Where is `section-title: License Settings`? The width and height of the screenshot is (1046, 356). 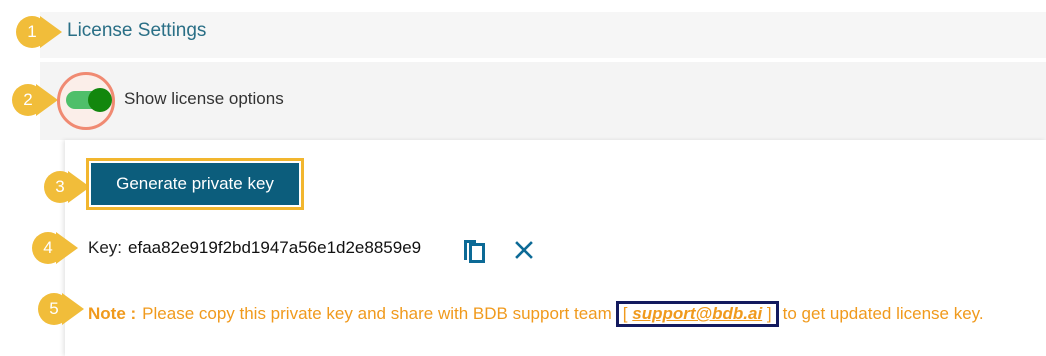
section-title: License Settings is located at coordinates (137, 30).